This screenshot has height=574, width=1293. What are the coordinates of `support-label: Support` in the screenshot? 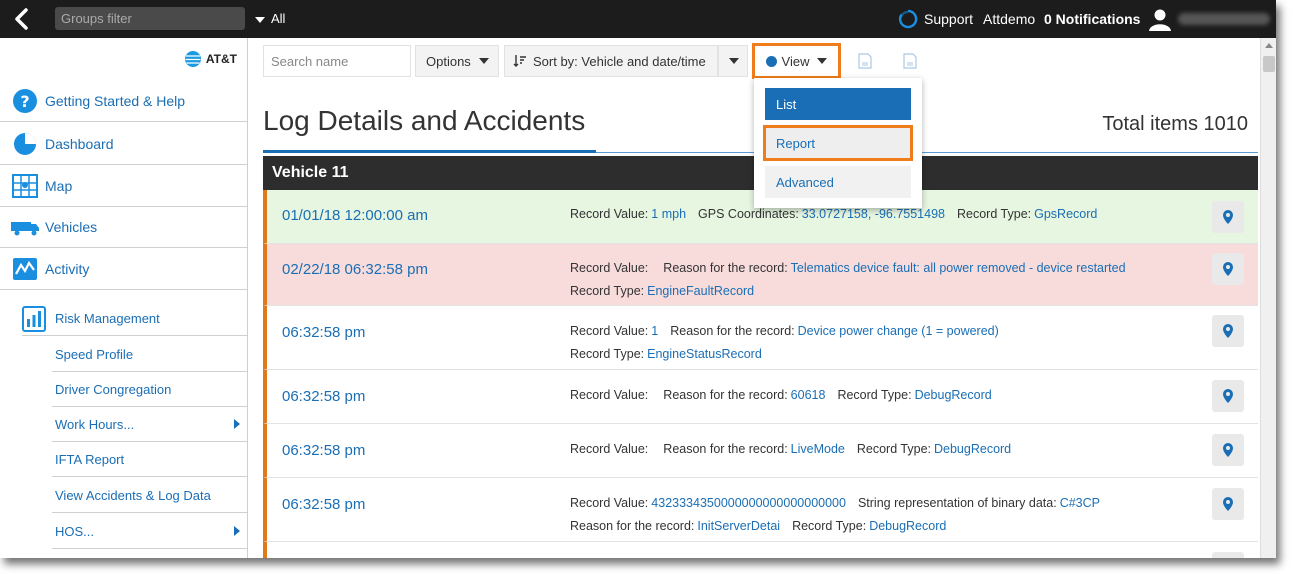 It's located at (949, 19).